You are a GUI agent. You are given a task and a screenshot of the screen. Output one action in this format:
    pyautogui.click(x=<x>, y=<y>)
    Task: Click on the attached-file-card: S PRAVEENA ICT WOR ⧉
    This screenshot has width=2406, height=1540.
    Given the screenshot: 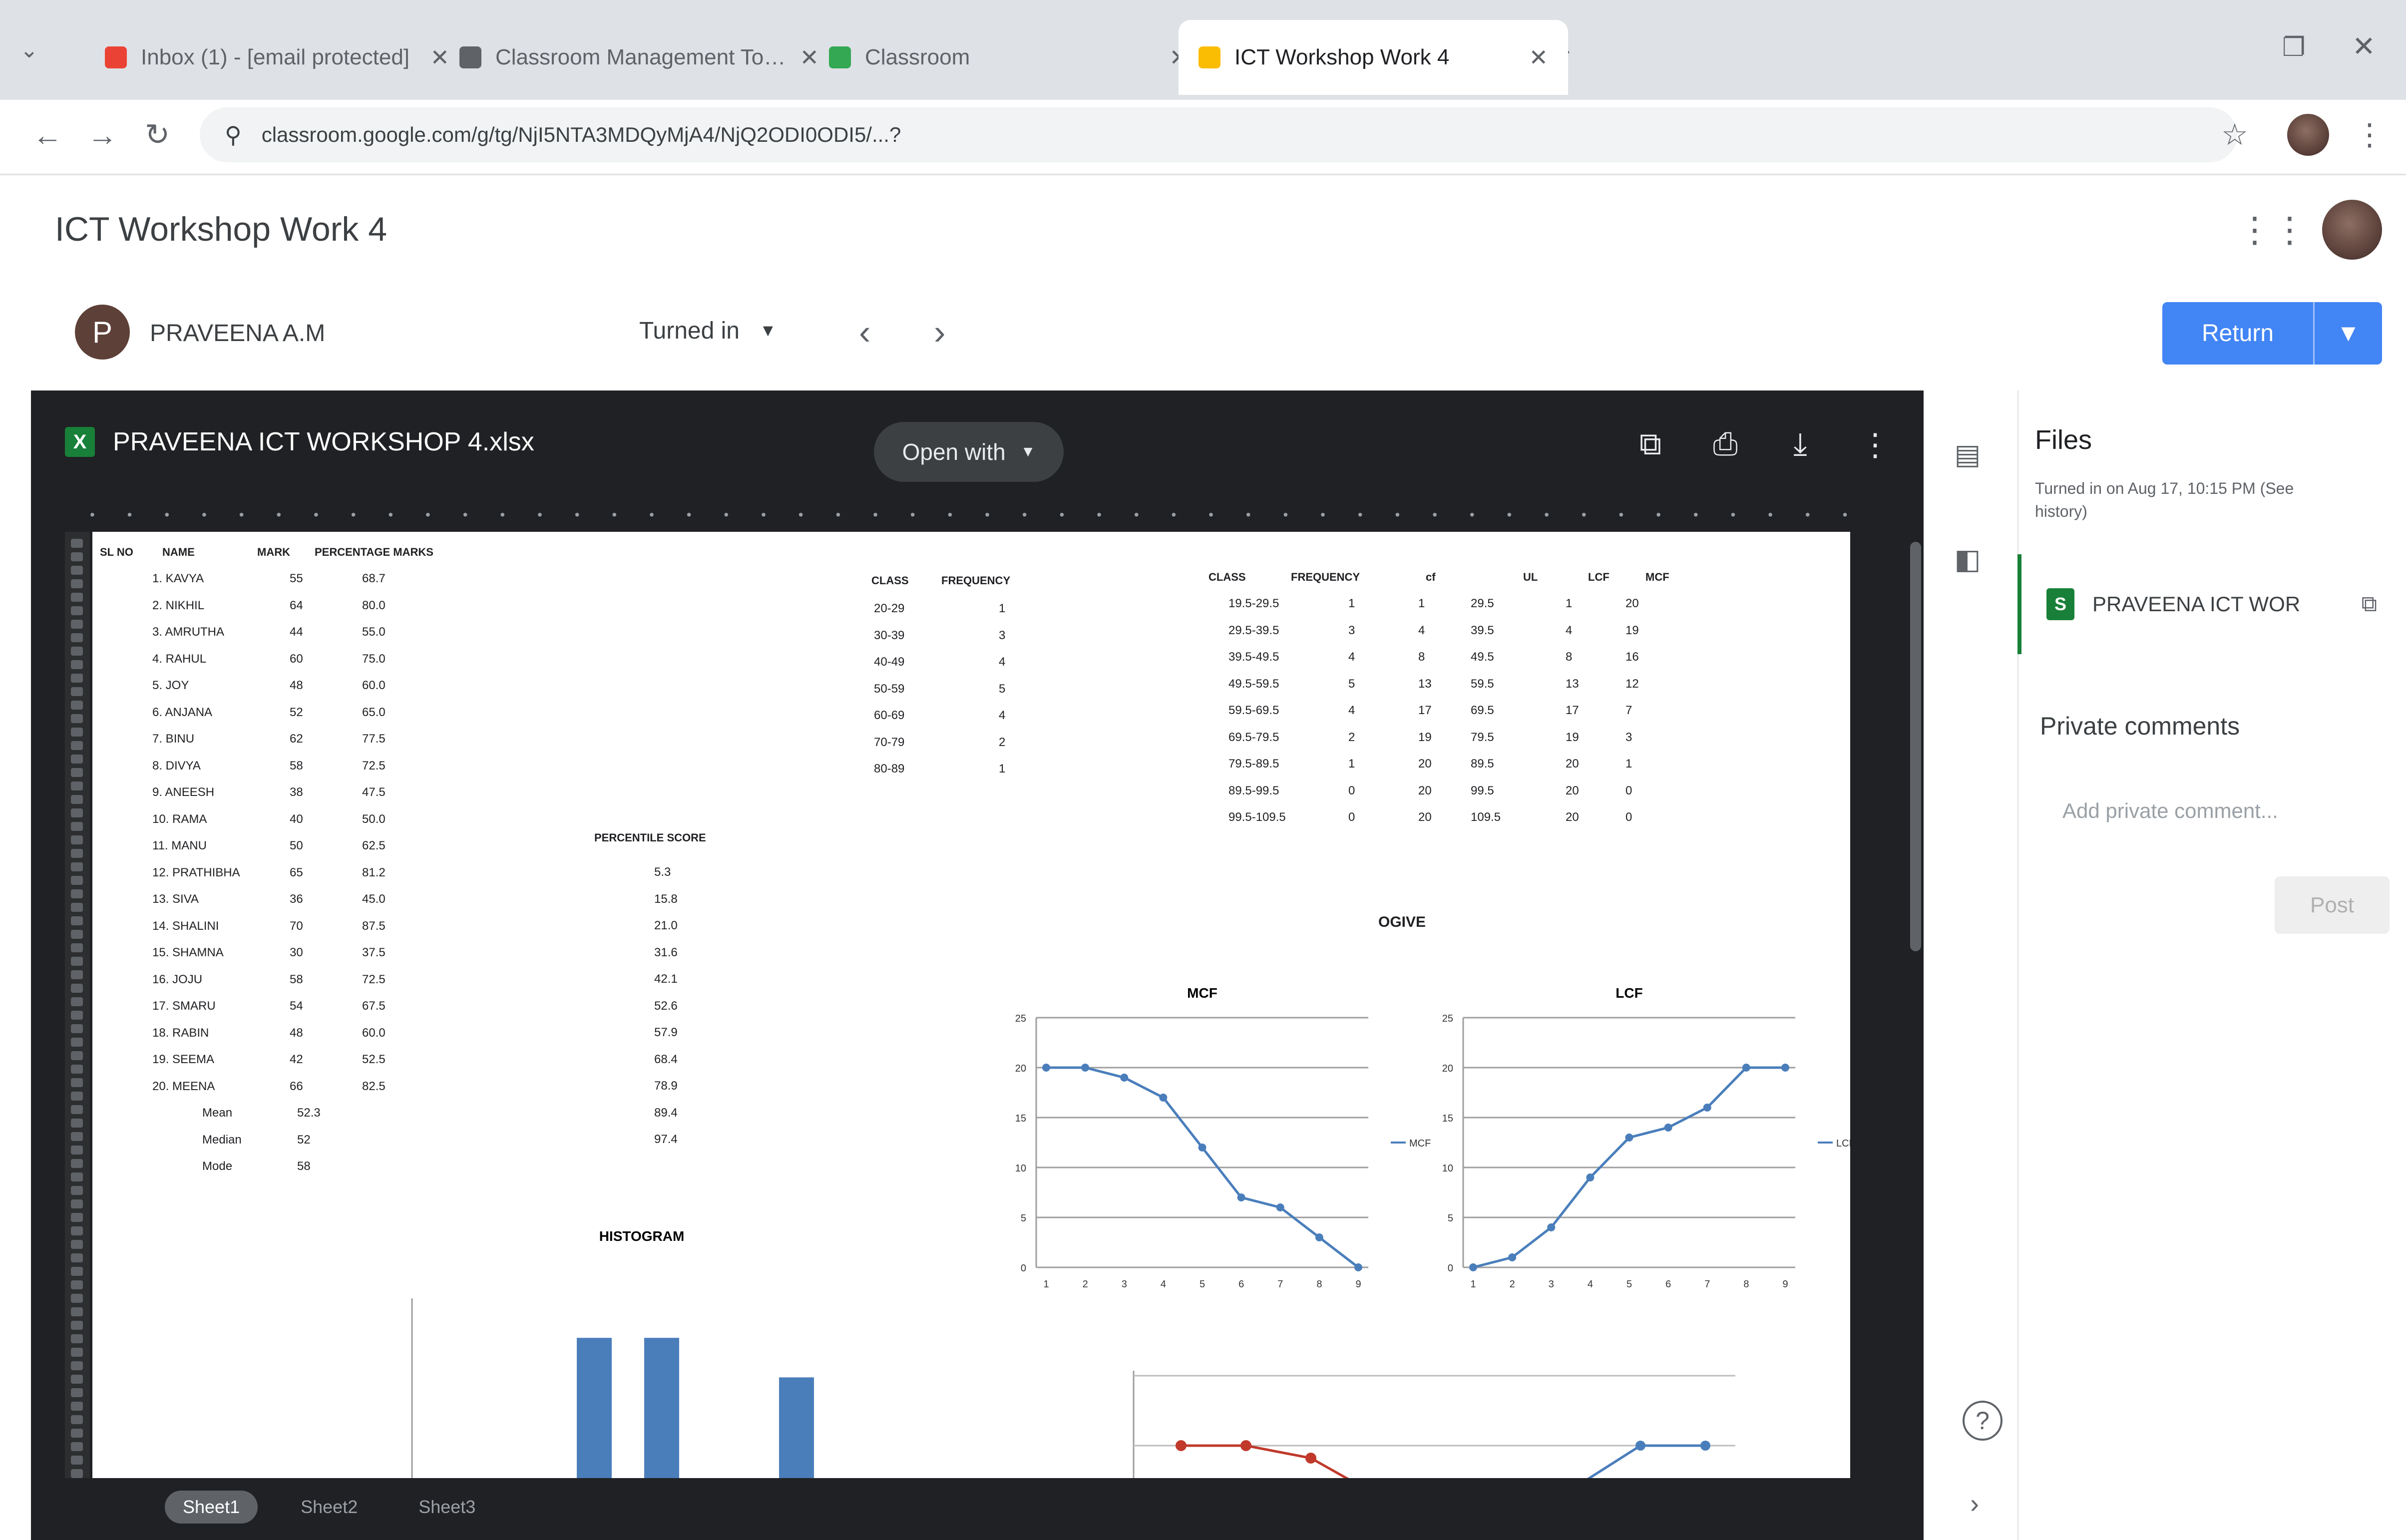 What is the action you would take?
    pyautogui.click(x=2207, y=604)
    